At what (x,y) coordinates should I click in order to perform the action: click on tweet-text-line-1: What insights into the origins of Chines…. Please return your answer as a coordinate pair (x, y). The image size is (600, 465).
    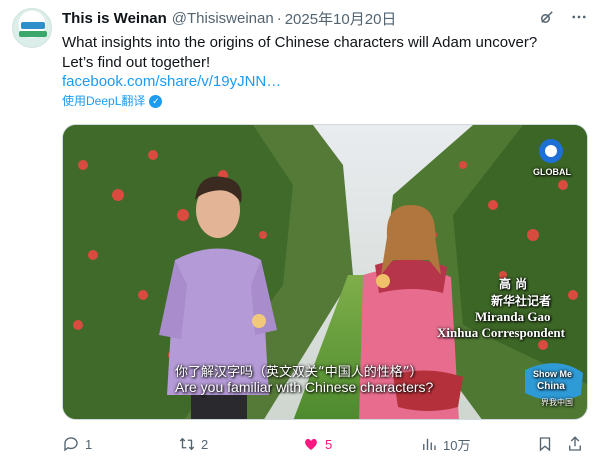
    Looking at the image, I should click on (300, 42).